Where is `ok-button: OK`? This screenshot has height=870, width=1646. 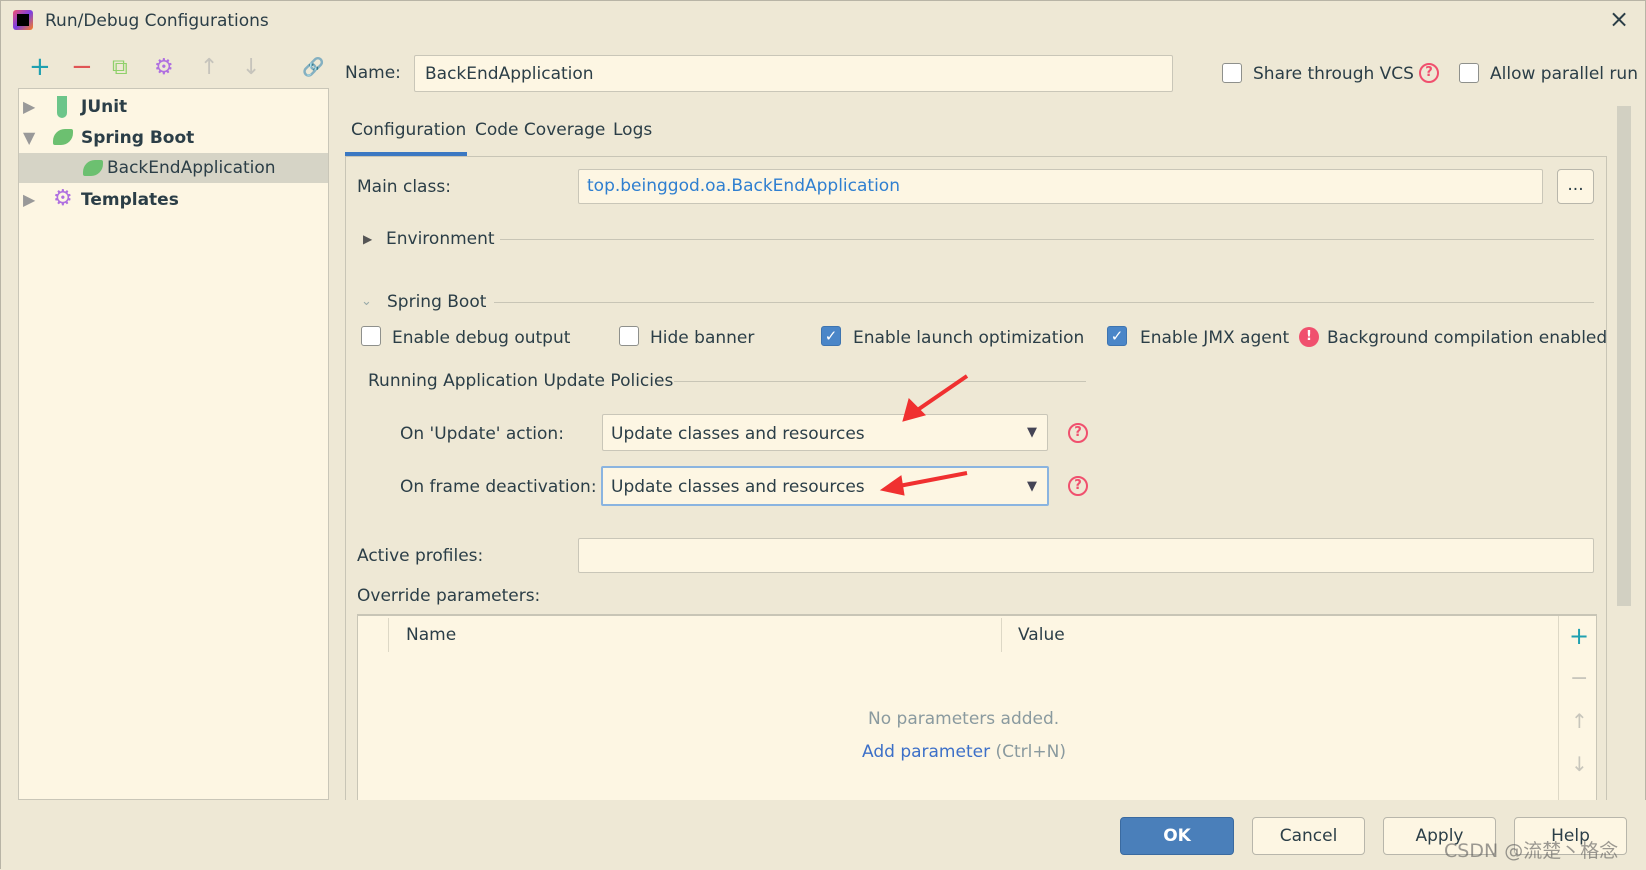
ok-button: OK is located at coordinates (1177, 836).